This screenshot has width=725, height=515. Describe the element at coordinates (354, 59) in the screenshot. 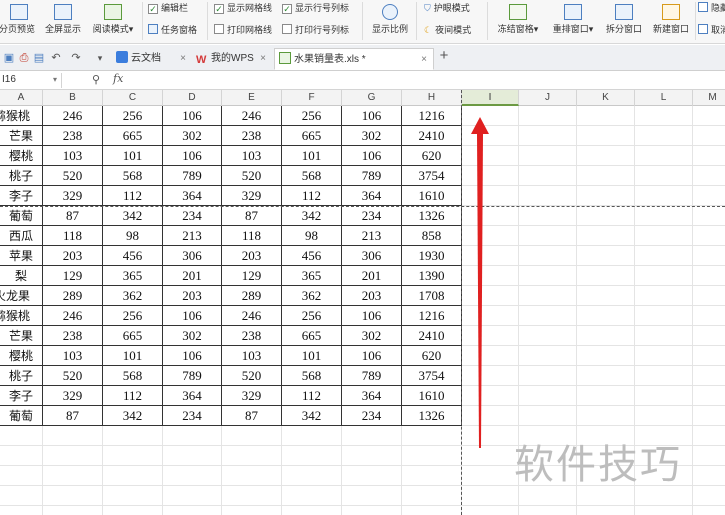

I see `tab-fruit-sales-xls: 水果销量表.xls * ×` at that location.